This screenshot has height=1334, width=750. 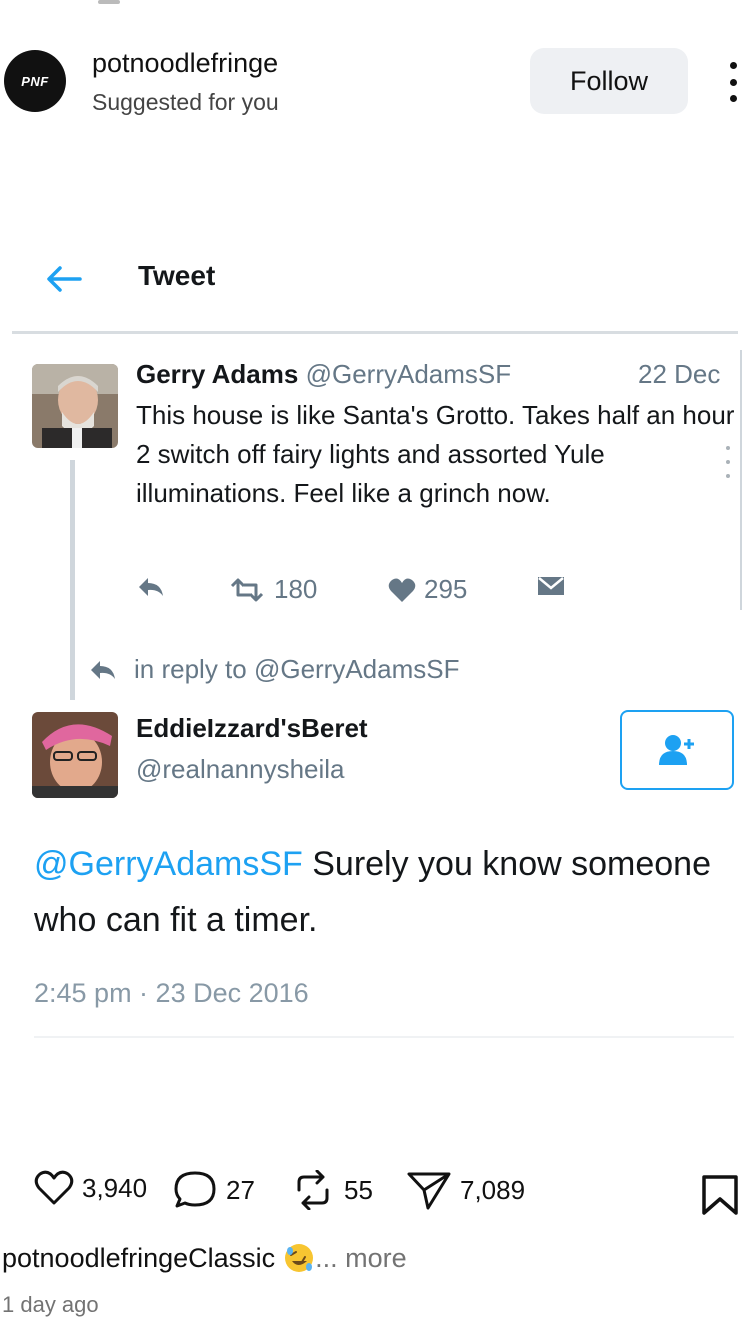 What do you see at coordinates (185, 102) in the screenshot?
I see `suggested-label: Suggested for you` at bounding box center [185, 102].